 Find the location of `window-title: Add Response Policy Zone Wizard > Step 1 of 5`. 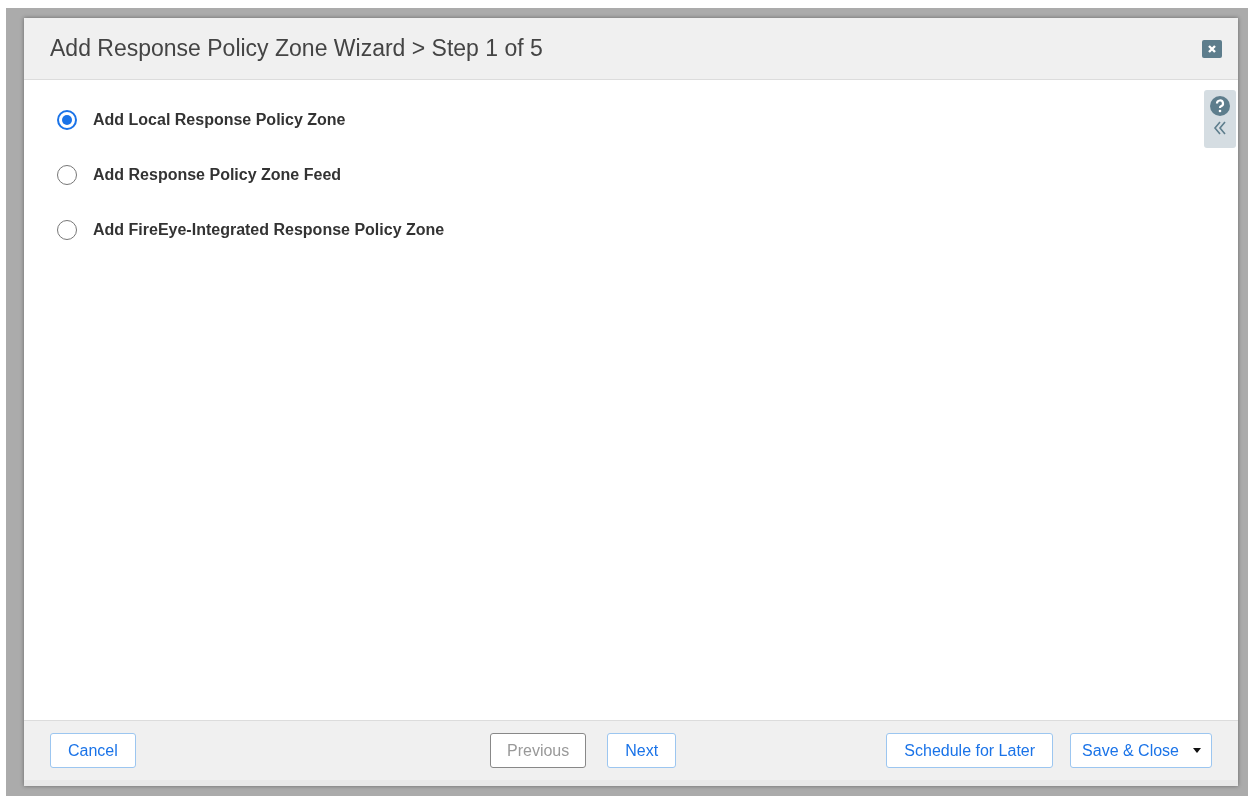

window-title: Add Response Policy Zone Wizard > Step 1 of 5 is located at coordinates (296, 49).